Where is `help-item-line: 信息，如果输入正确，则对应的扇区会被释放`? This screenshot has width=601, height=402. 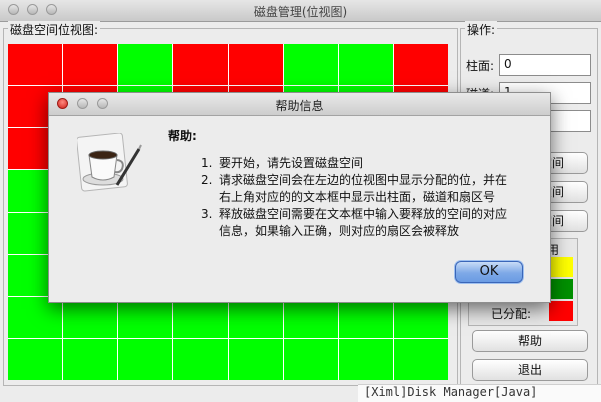
help-item-line: 信息，如果输入正确，则对应的扇区会被释放 is located at coordinates (339, 231).